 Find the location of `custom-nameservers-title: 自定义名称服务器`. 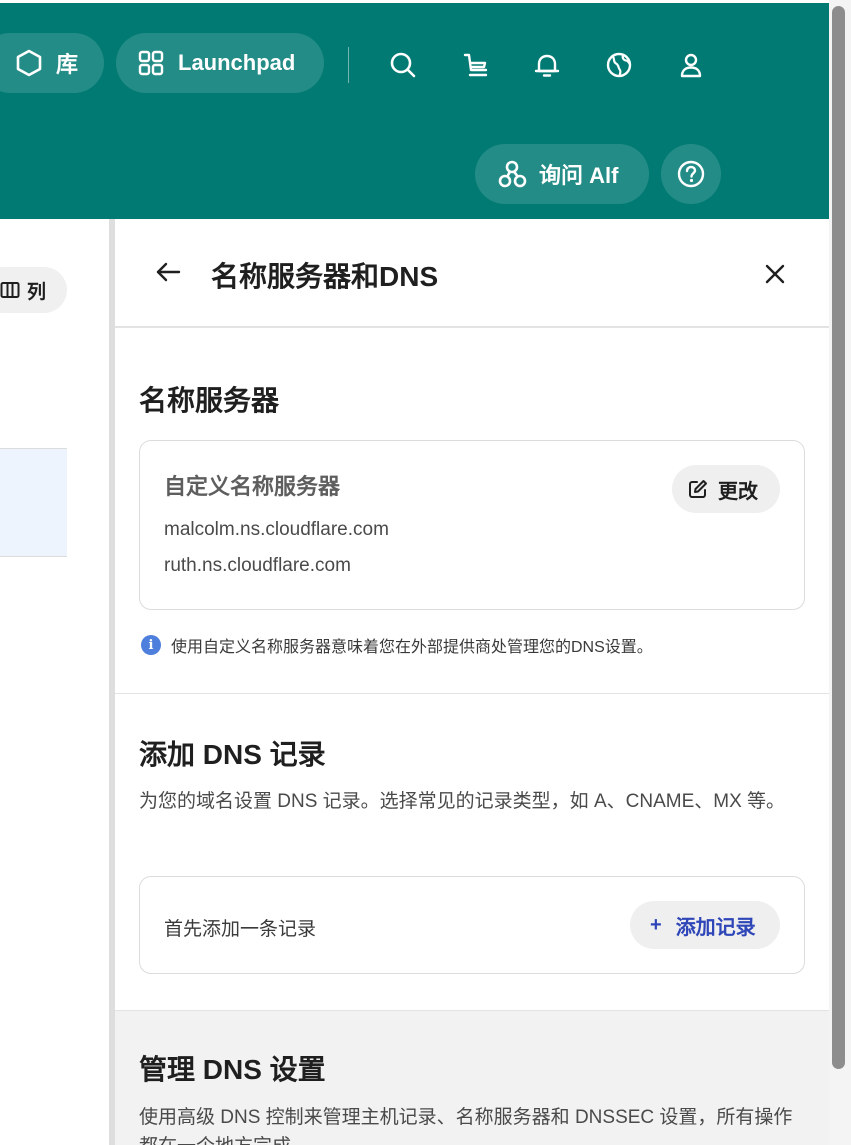

custom-nameservers-title: 自定义名称服务器 is located at coordinates (252, 486).